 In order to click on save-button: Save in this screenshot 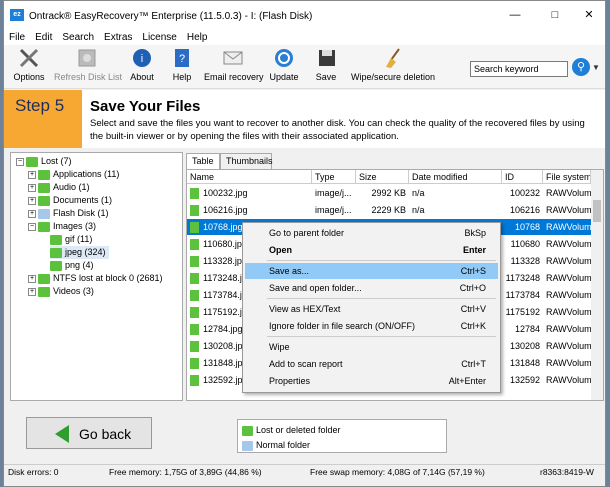, I will do `click(326, 64)`.